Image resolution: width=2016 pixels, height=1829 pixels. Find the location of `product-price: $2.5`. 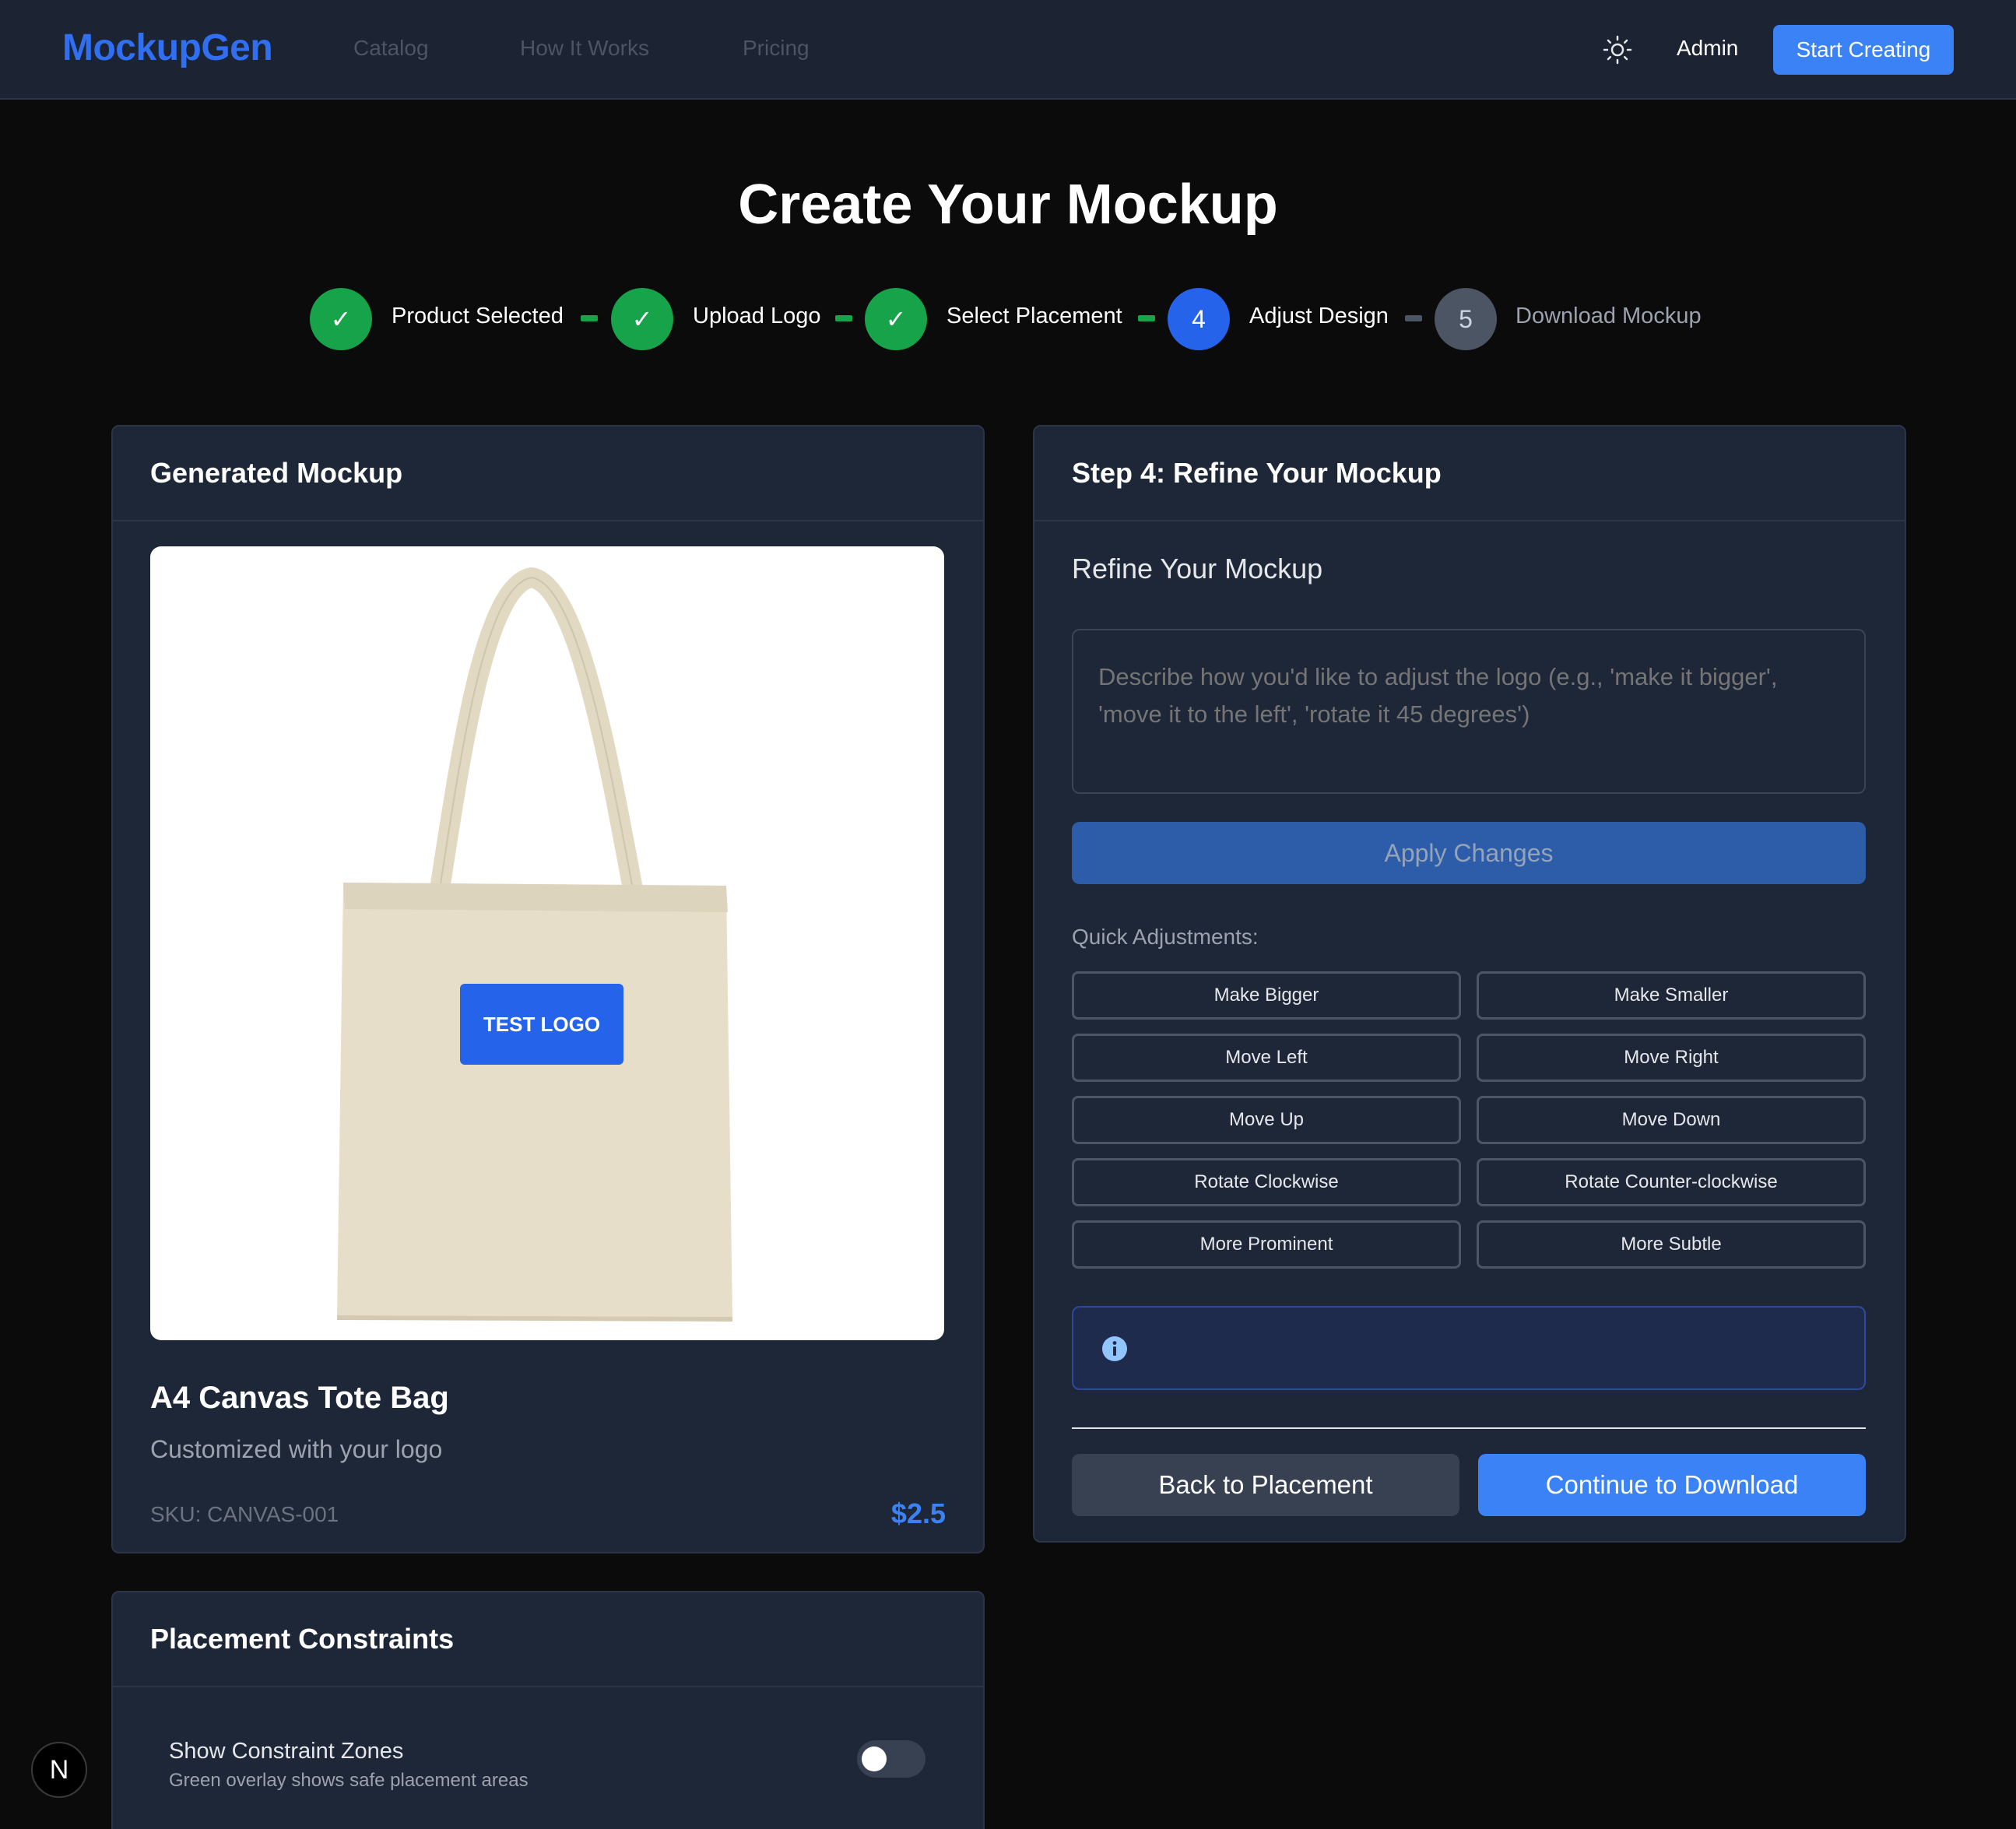

product-price: $2.5 is located at coordinates (918, 1513).